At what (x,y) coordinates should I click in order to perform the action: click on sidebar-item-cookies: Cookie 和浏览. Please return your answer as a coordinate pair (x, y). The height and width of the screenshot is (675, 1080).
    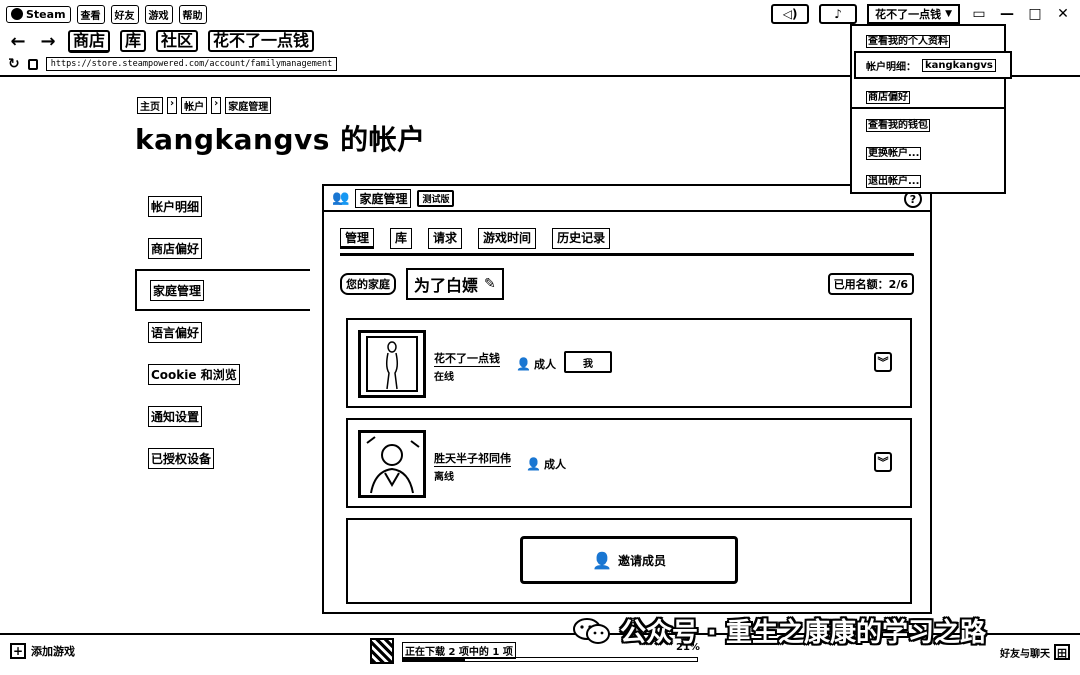
    Looking at the image, I should click on (222, 374).